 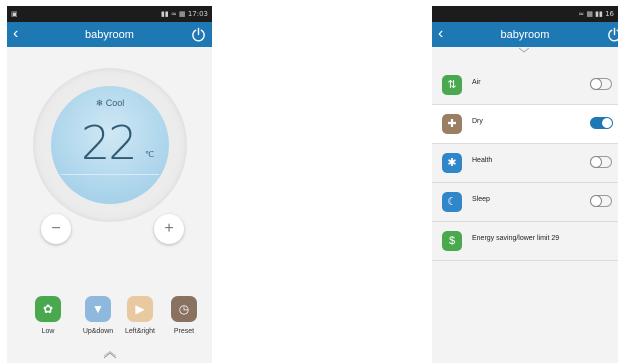 What do you see at coordinates (184, 331) in the screenshot?
I see `function-label-preset: Preset` at bounding box center [184, 331].